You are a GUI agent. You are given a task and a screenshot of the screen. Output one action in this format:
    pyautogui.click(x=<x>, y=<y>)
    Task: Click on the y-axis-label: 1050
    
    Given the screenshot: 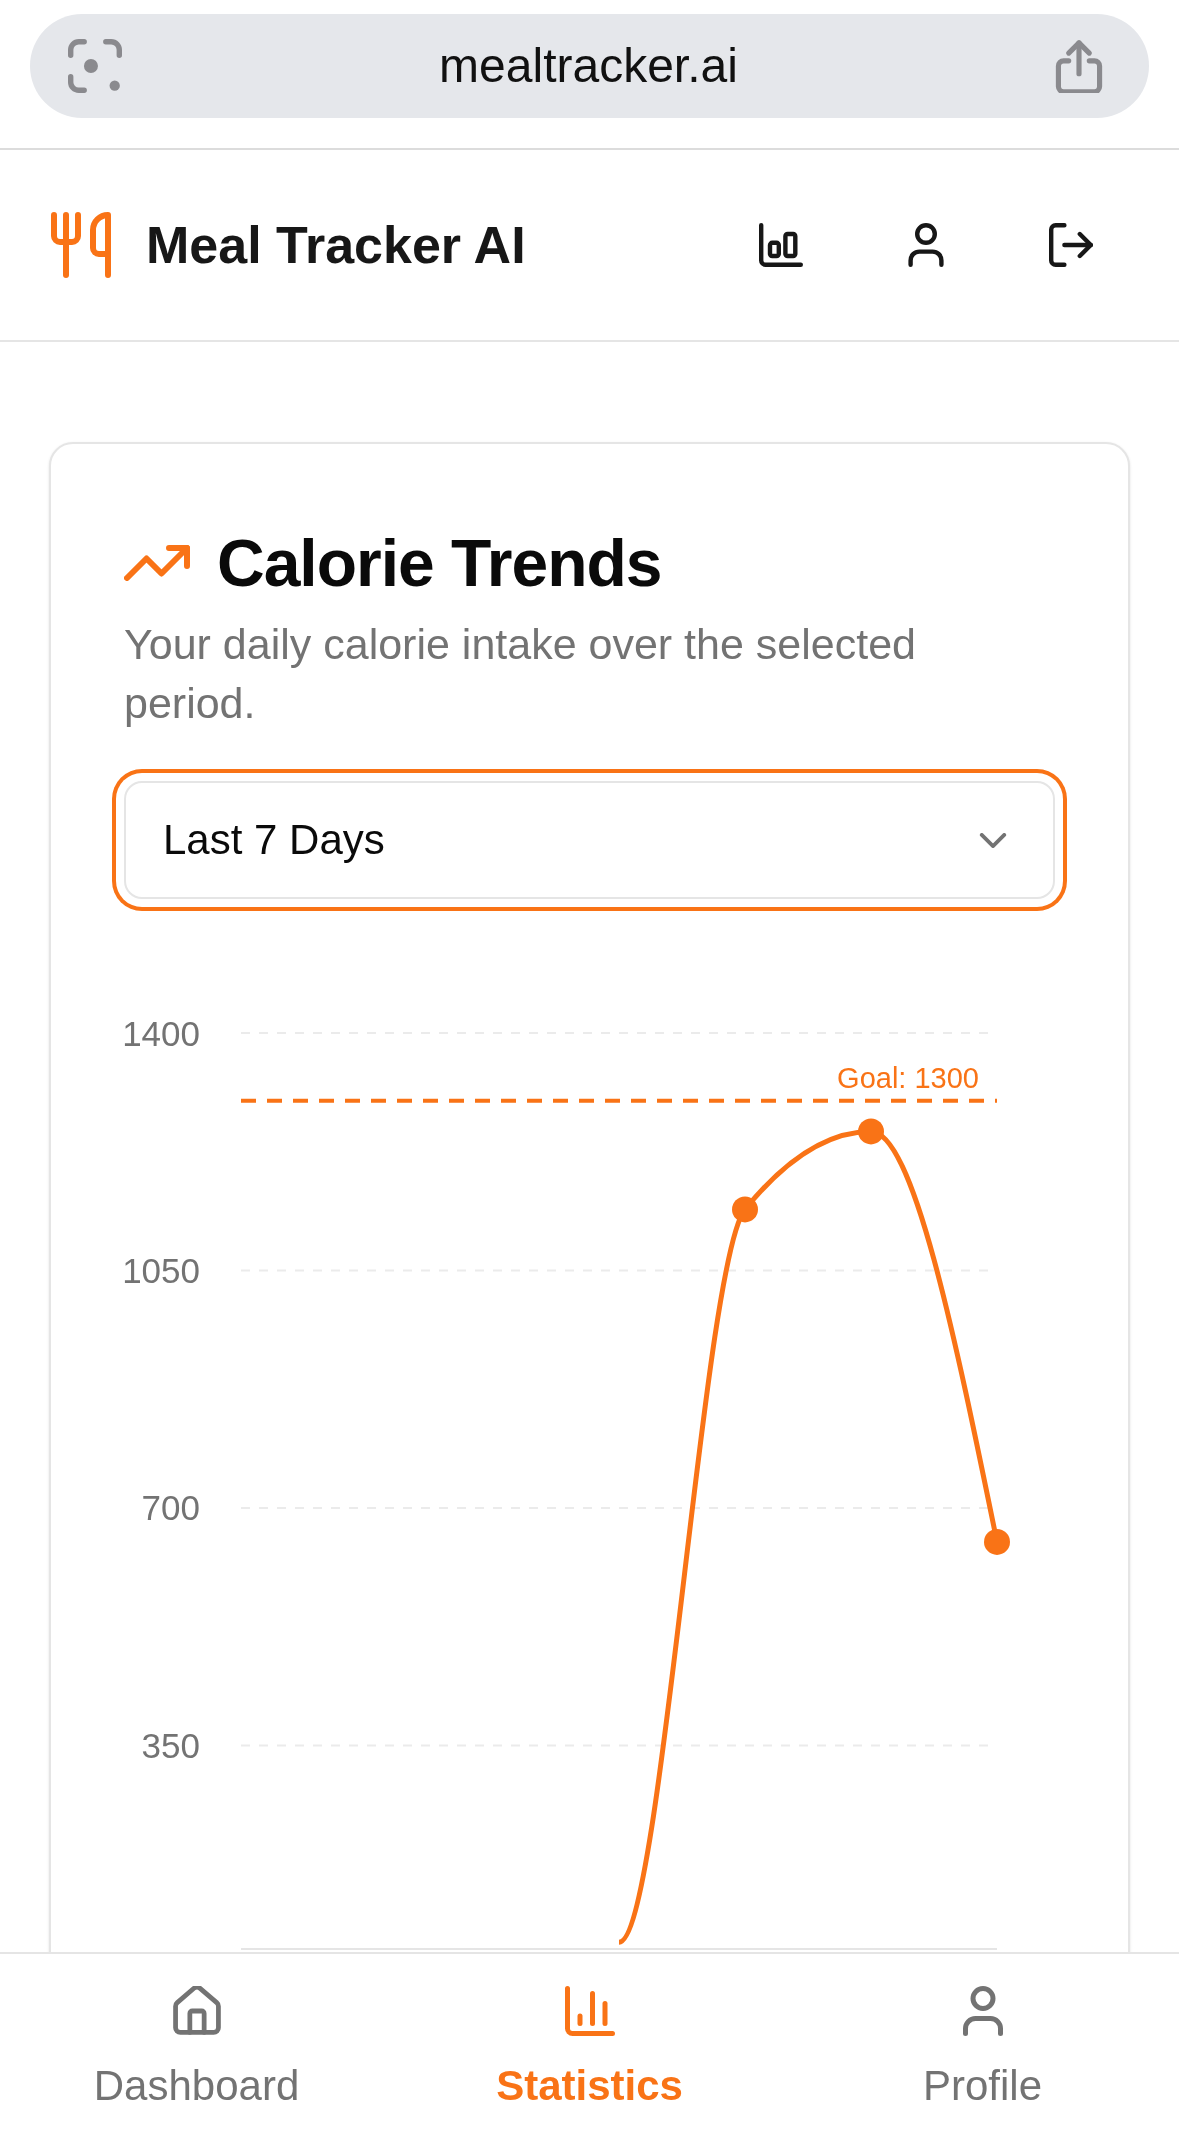 What is the action you would take?
    pyautogui.click(x=162, y=1270)
    